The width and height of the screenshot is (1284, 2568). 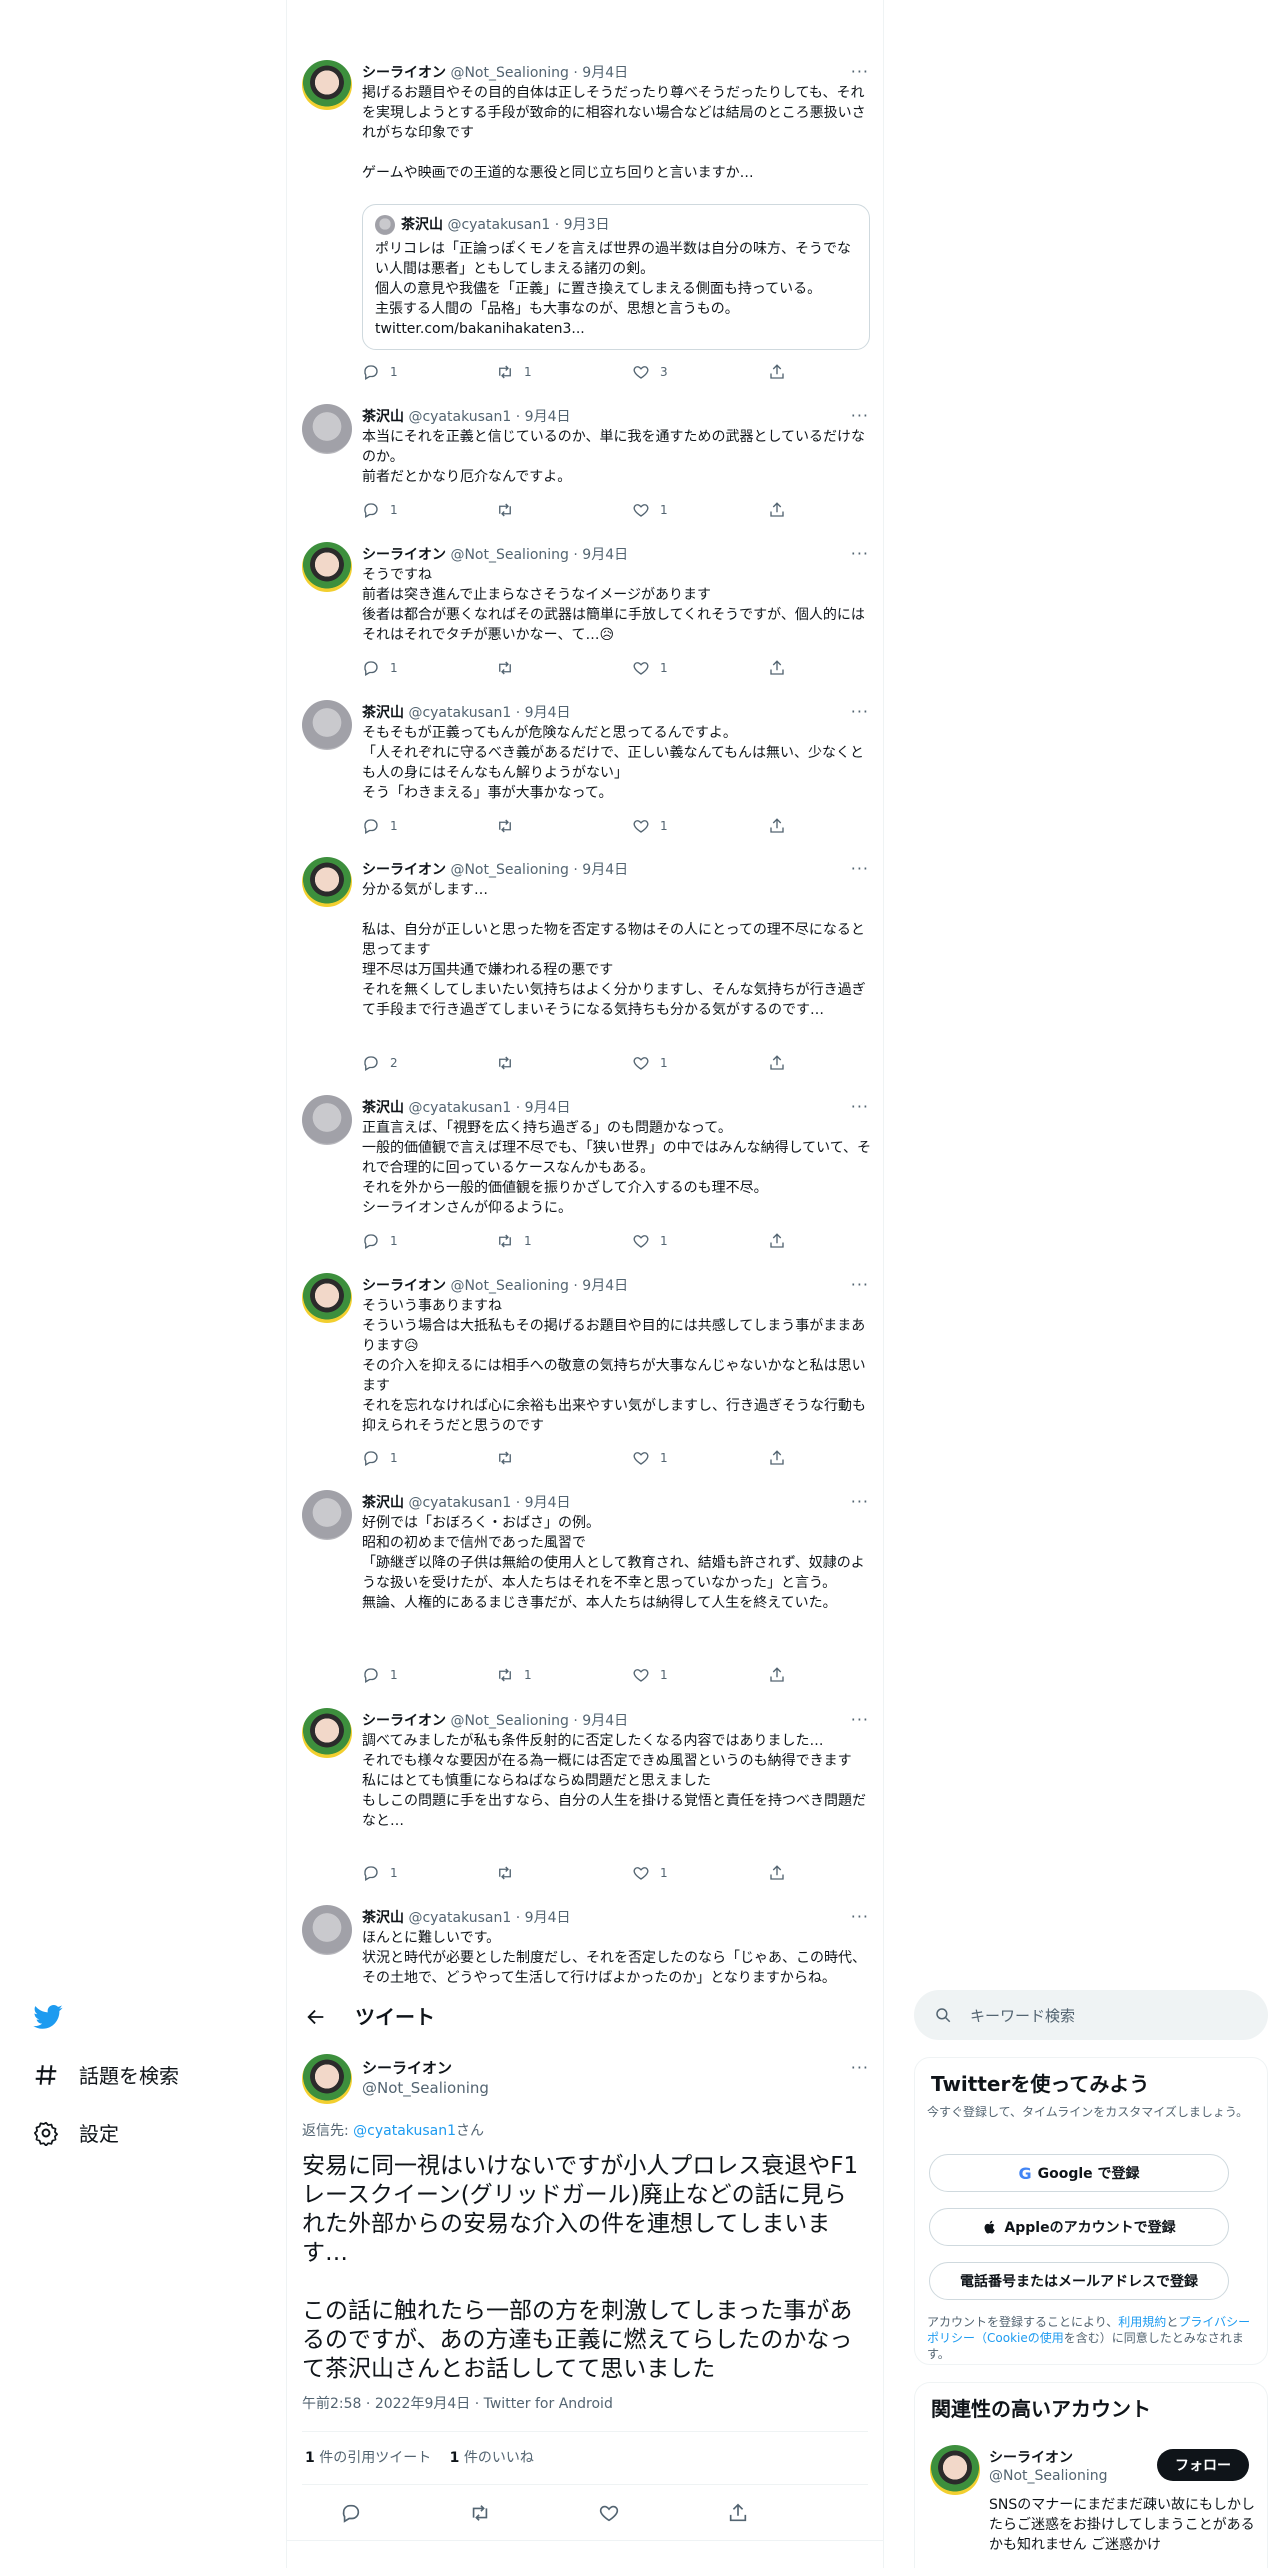 What do you see at coordinates (48, 2017) in the screenshot?
I see `twitter-logo-icon` at bounding box center [48, 2017].